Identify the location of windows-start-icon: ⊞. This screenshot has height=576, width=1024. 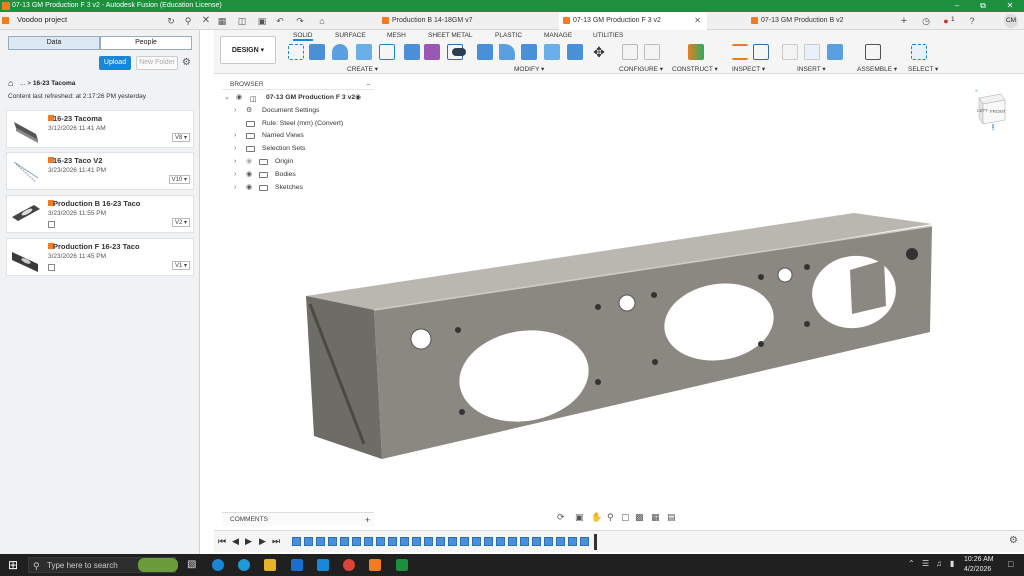
(13, 565).